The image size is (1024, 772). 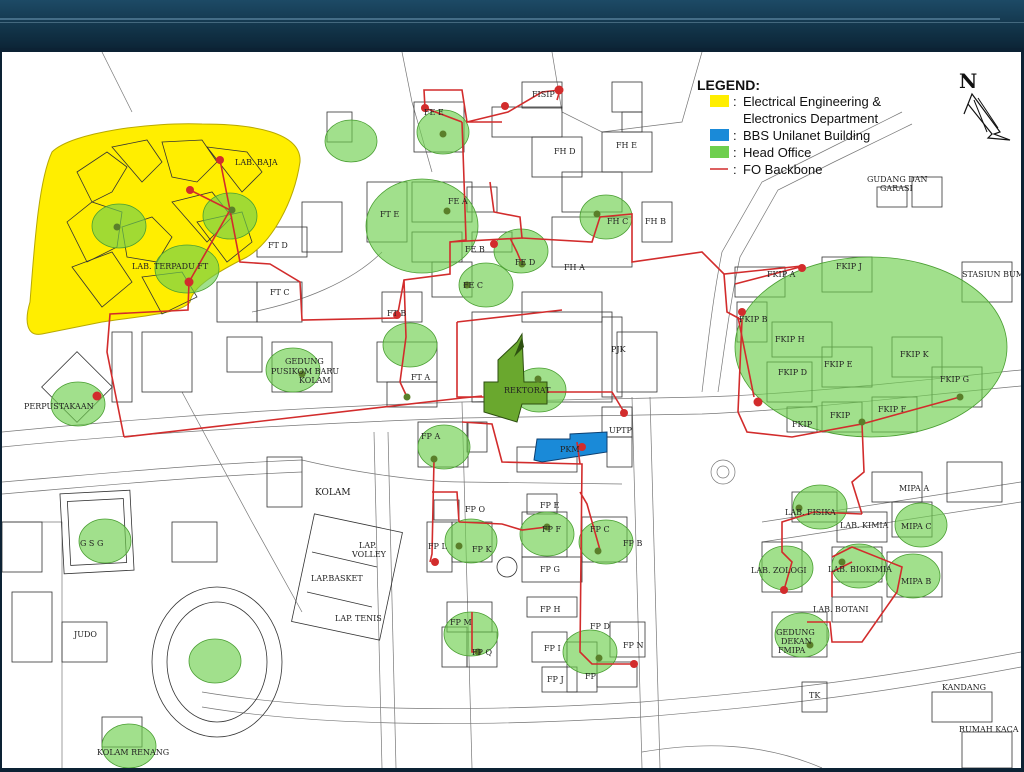 What do you see at coordinates (719, 135) in the screenshot?
I see `legend-swatch-bbs` at bounding box center [719, 135].